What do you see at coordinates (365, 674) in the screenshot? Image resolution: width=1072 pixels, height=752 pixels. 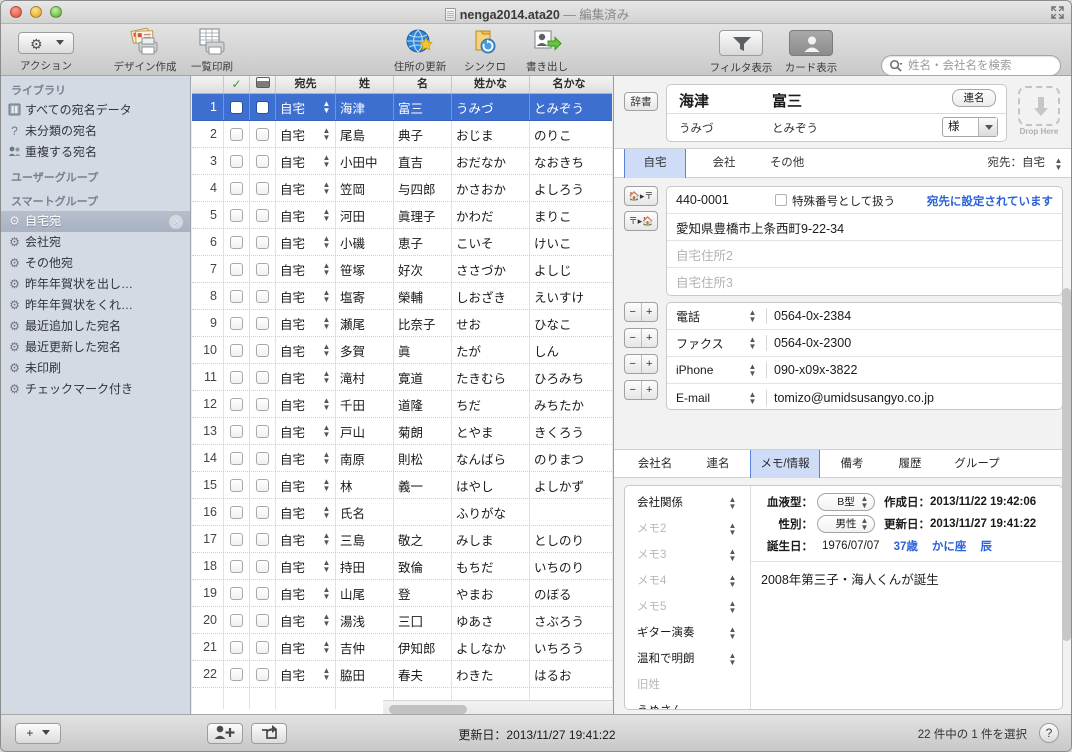 I see `row-lastname: 脇田` at bounding box center [365, 674].